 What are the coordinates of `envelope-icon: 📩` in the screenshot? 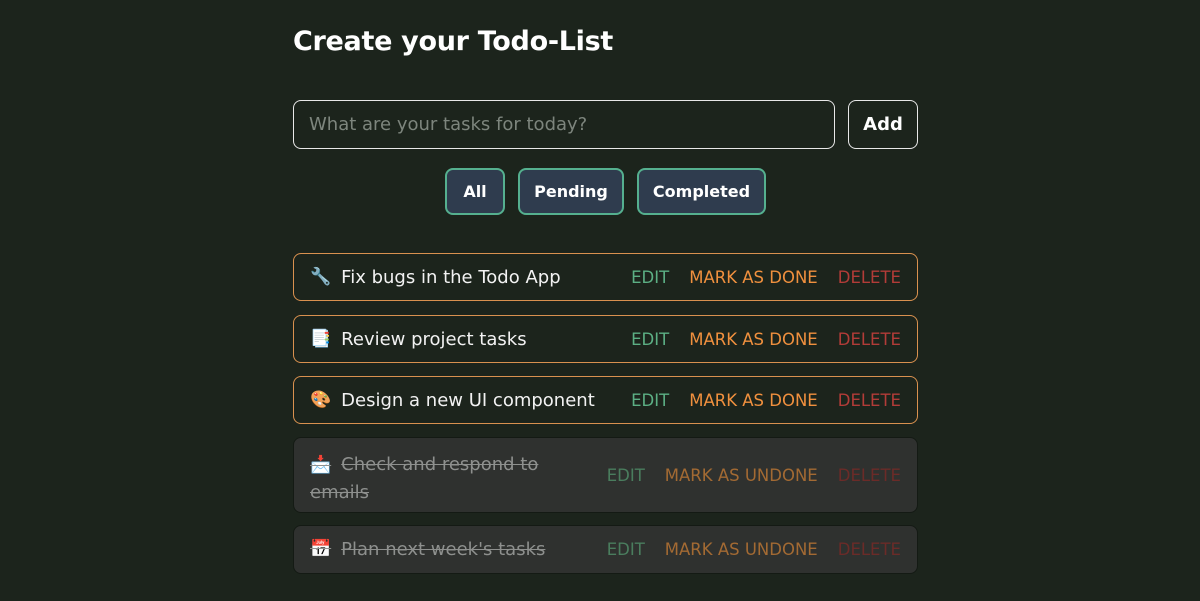 It's located at (321, 465).